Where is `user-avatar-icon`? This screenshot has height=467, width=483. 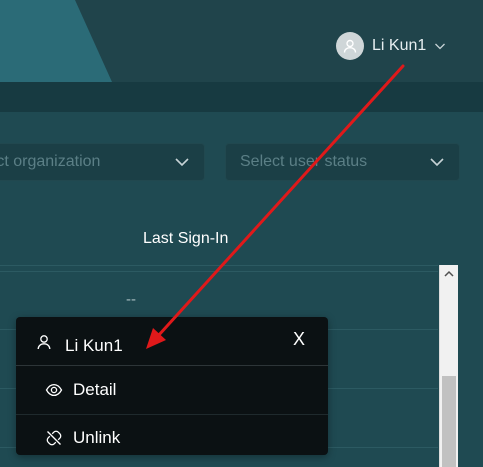
user-avatar-icon is located at coordinates (350, 46).